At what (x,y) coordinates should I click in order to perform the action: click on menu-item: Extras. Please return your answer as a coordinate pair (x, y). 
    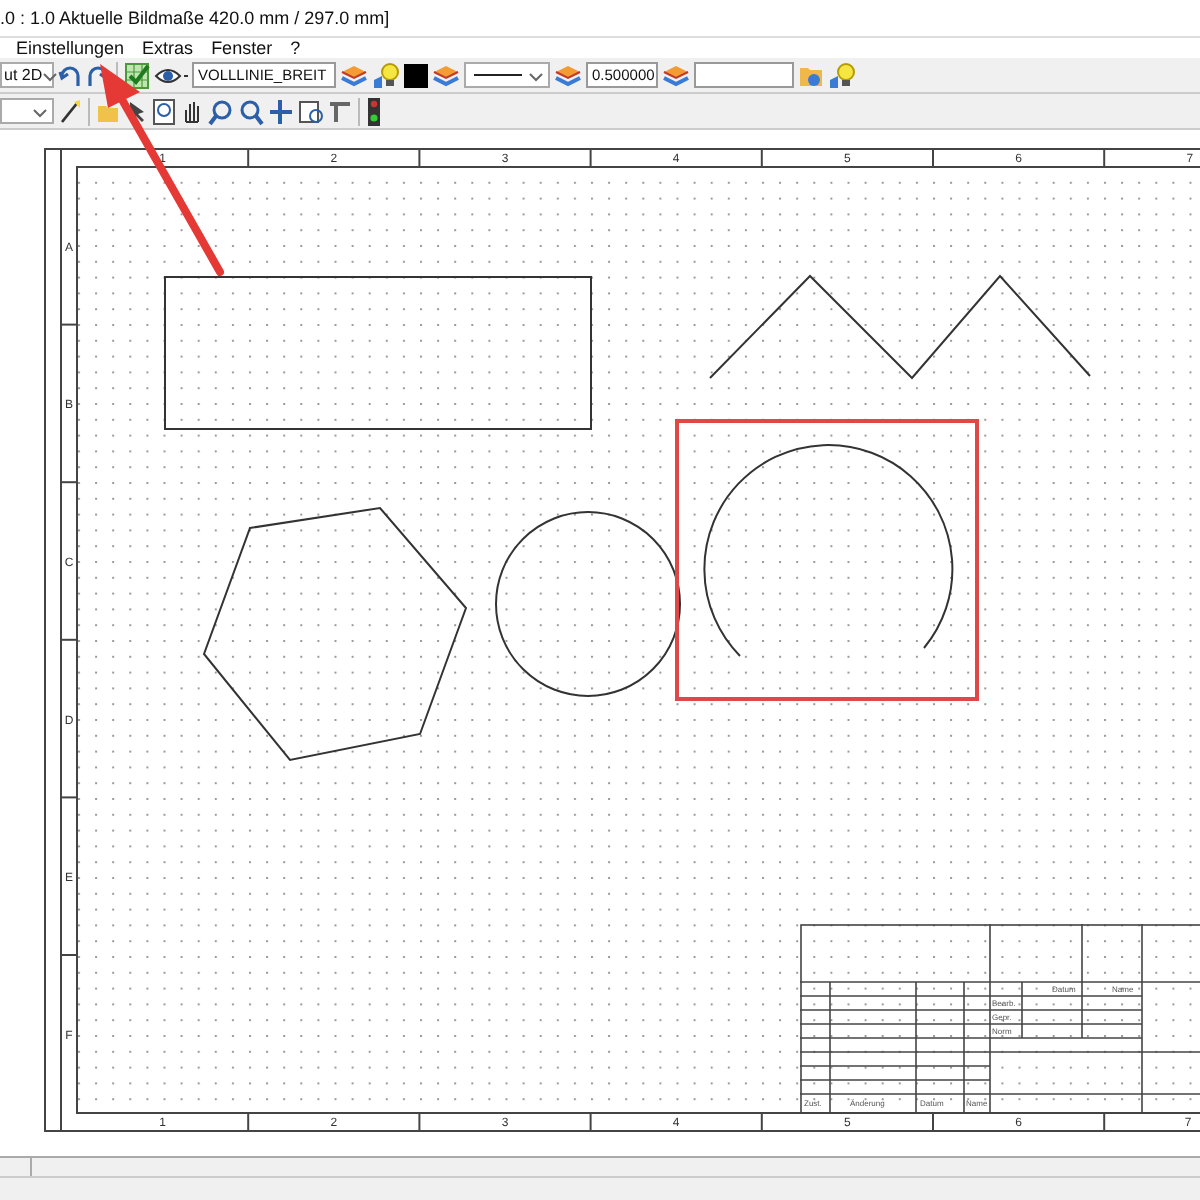
    Looking at the image, I should click on (168, 48).